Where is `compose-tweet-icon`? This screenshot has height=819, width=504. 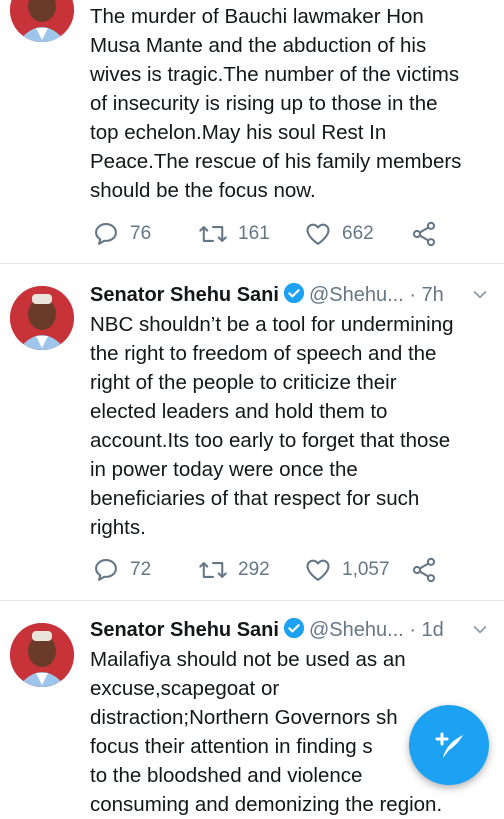
compose-tweet-icon is located at coordinates (449, 745).